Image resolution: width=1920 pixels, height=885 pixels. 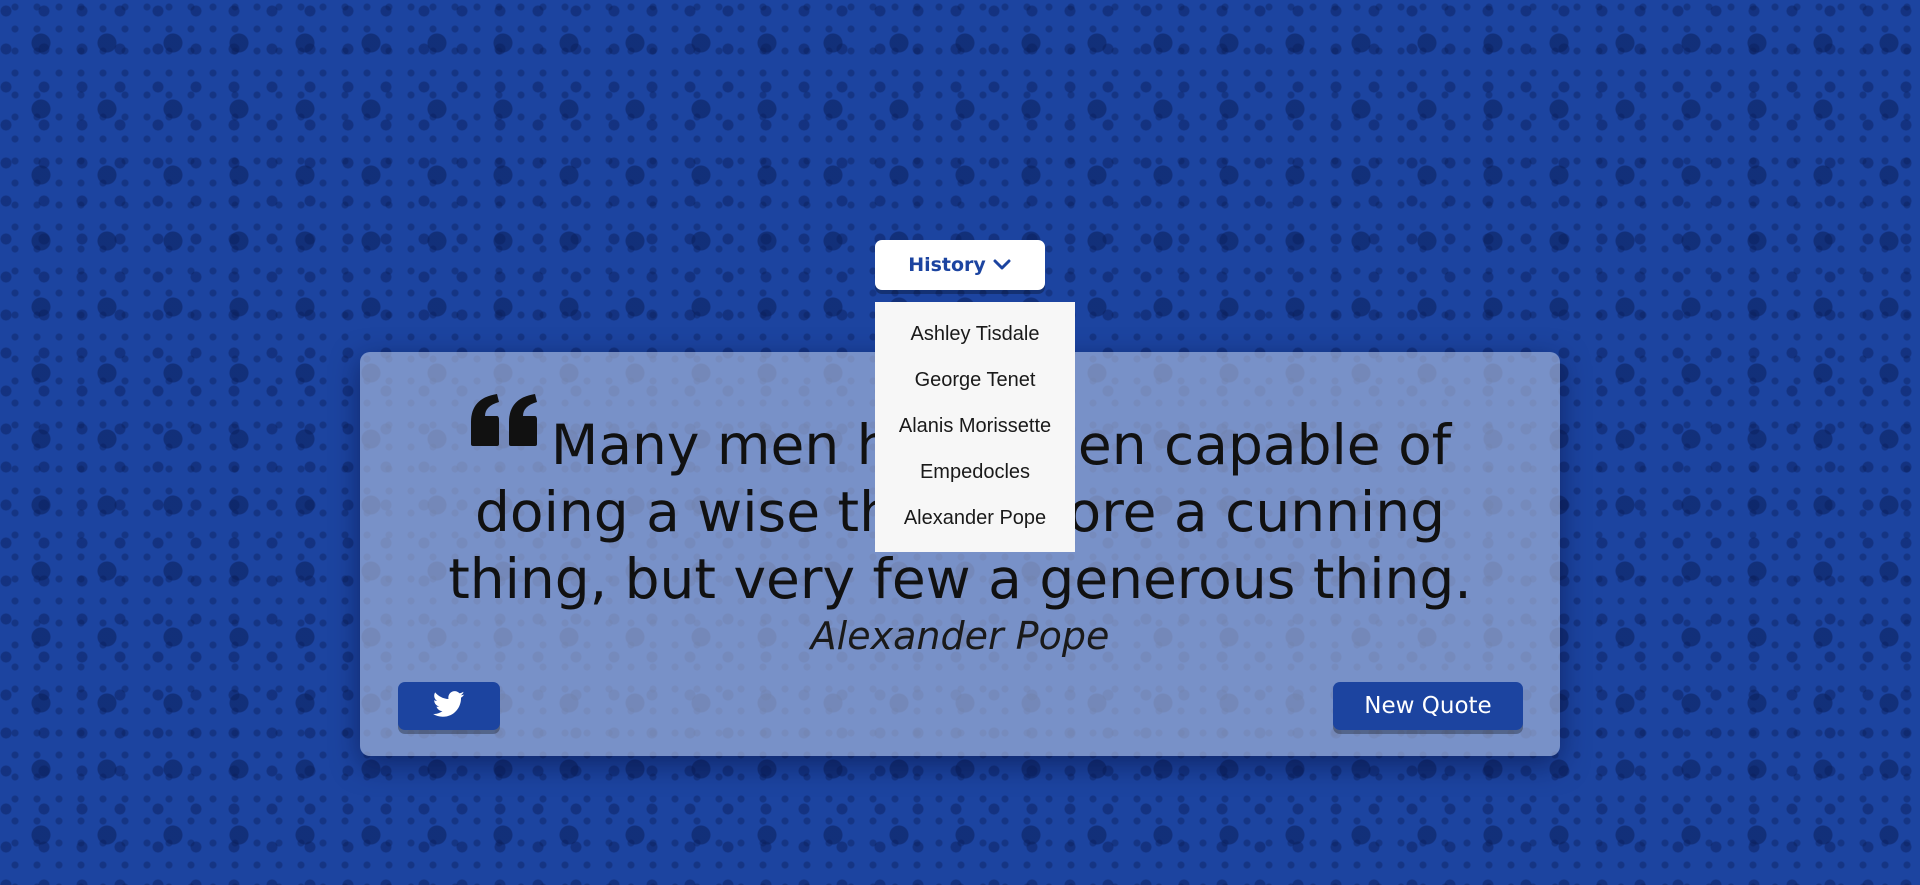 I want to click on new-quote-button: New Quote, so click(x=1428, y=706).